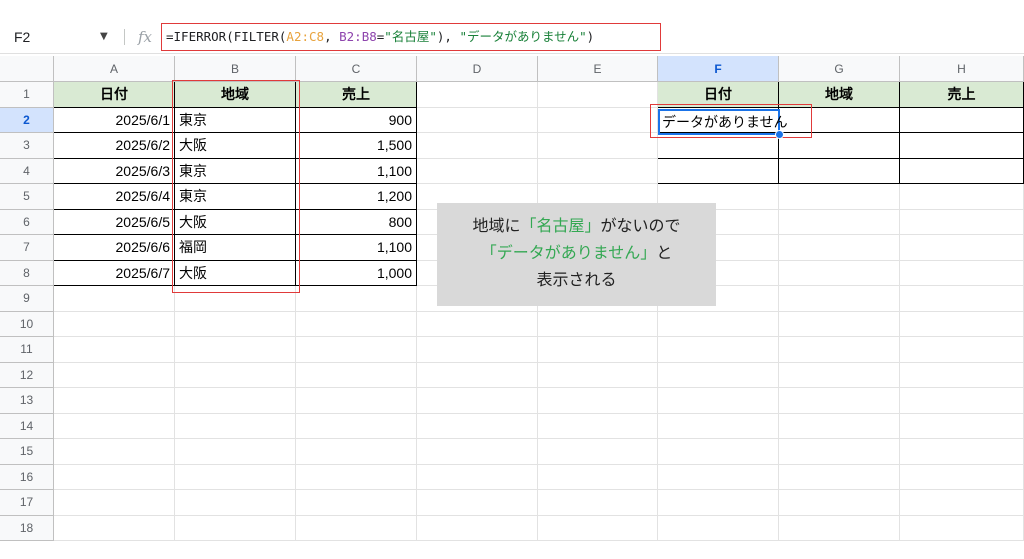 This screenshot has height=559, width=1024. I want to click on row-header-15: 15, so click(27, 452).